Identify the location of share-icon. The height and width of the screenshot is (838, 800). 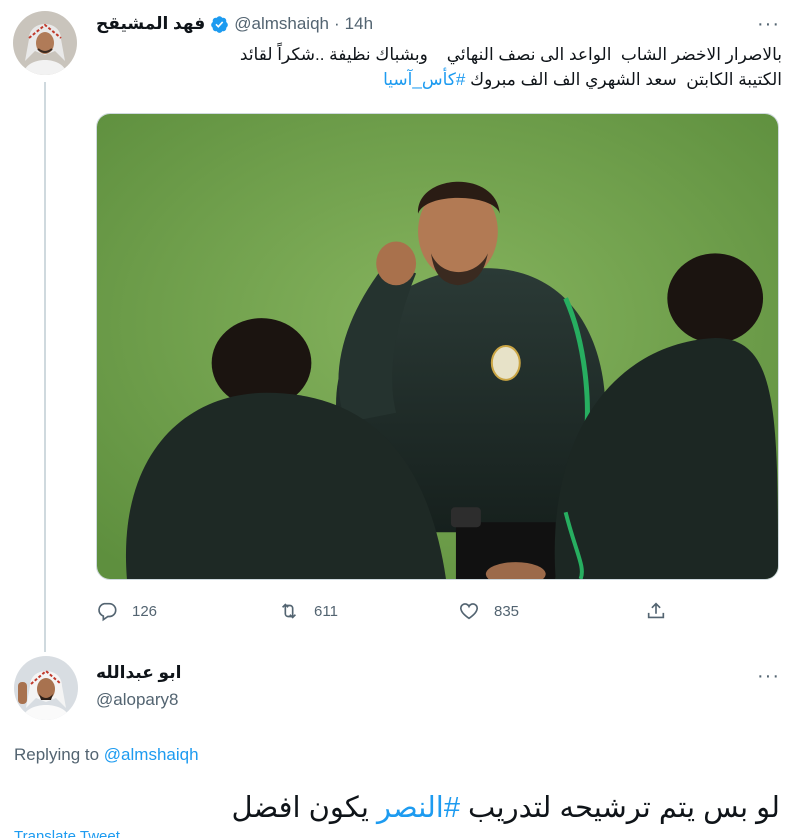
(656, 610).